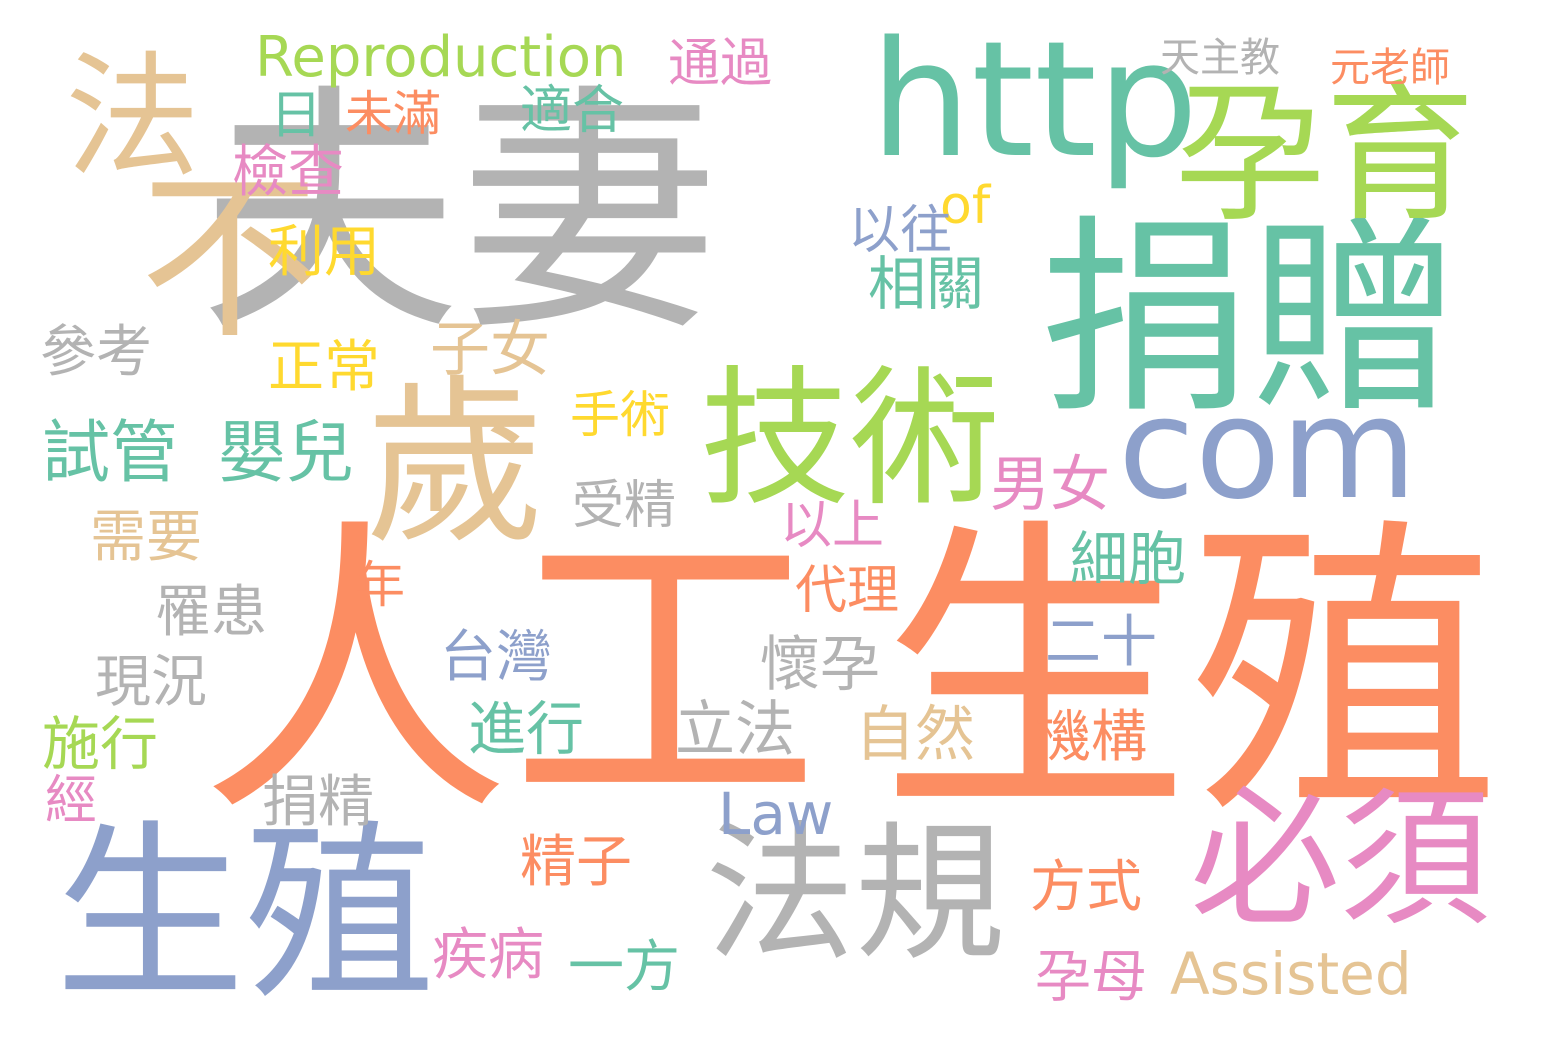 This screenshot has height=1052, width=1548. What do you see at coordinates (455, 464) in the screenshot?
I see `word-sui: 歲` at bounding box center [455, 464].